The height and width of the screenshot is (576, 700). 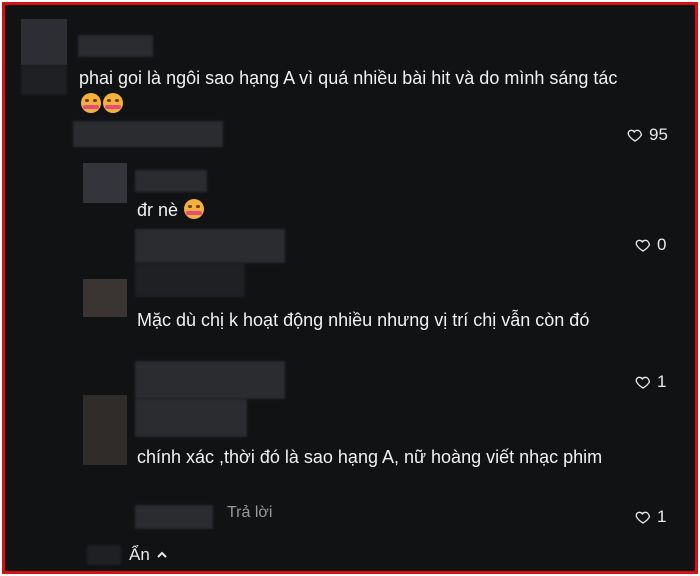 I want to click on like-count: 95, so click(x=658, y=134).